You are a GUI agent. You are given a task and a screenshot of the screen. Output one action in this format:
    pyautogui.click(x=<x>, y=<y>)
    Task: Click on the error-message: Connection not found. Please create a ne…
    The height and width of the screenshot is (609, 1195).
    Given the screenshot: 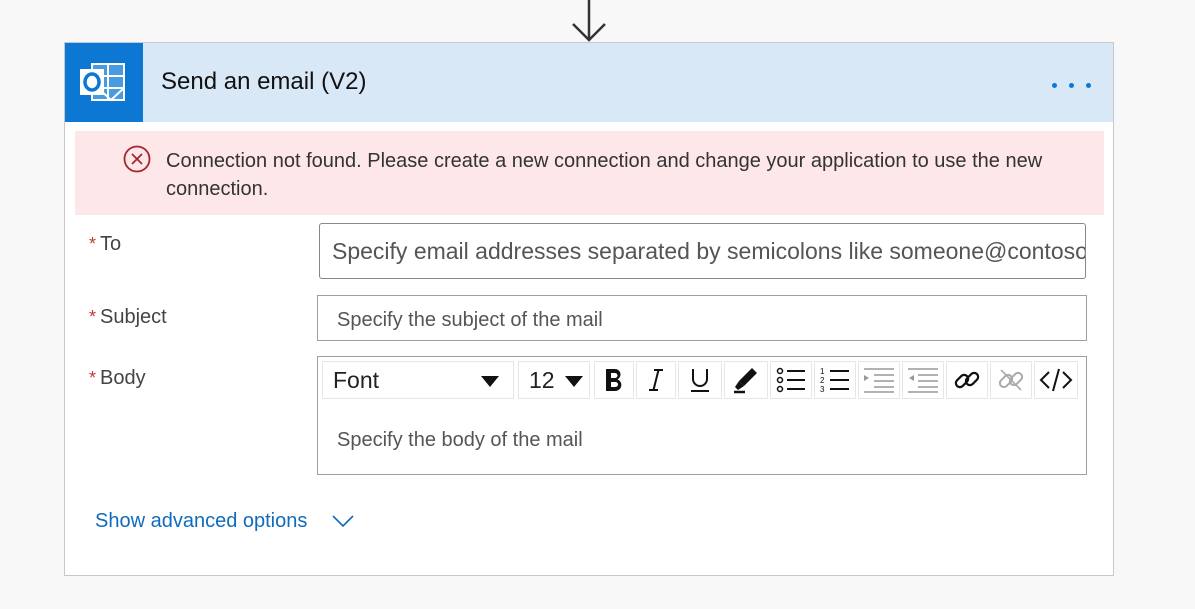 What is the action you would take?
    pyautogui.click(x=604, y=175)
    